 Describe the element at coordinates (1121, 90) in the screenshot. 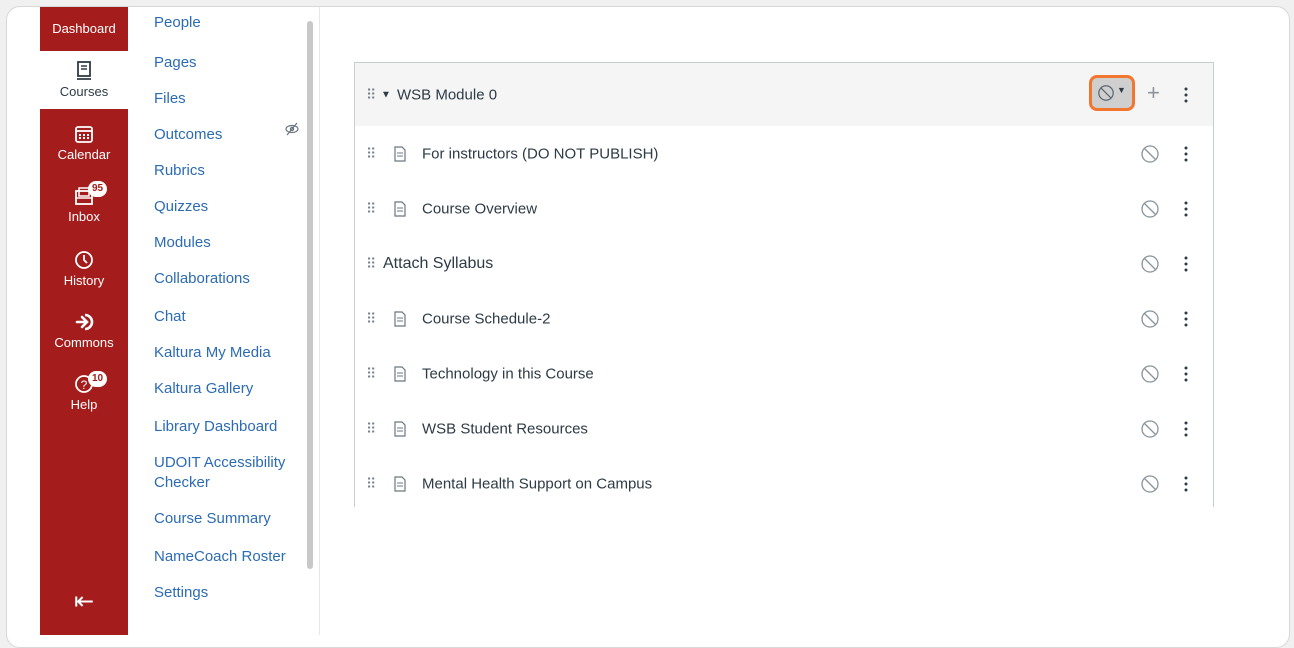

I see `dropdown-caret-icon: ▼` at that location.